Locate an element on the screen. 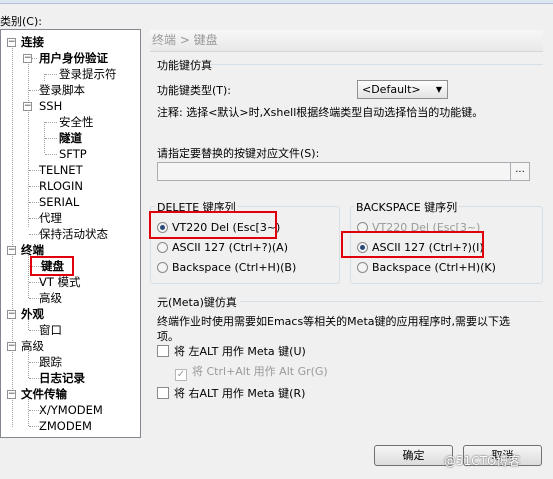  tree-item-terminal-advanced: 高级 is located at coordinates (50, 298).